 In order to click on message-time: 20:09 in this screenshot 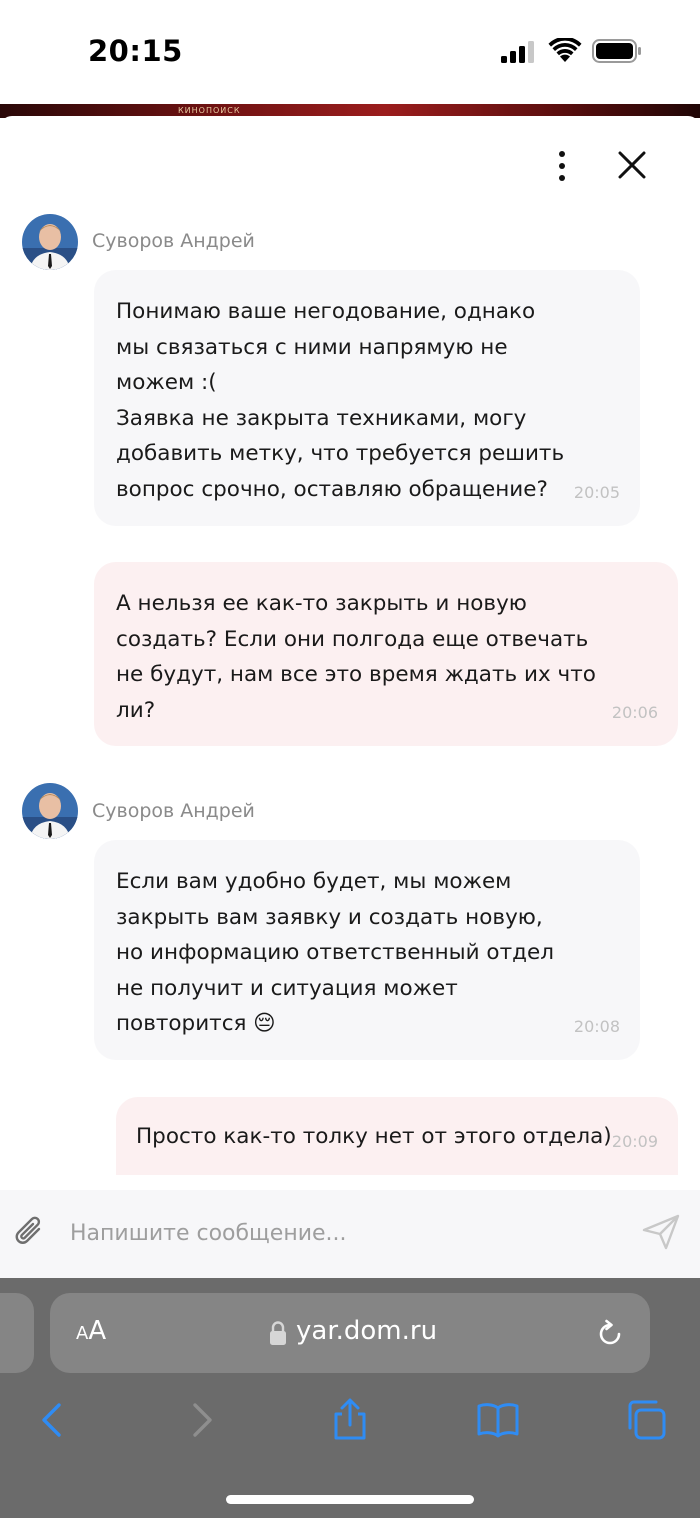, I will do `click(634, 1141)`.